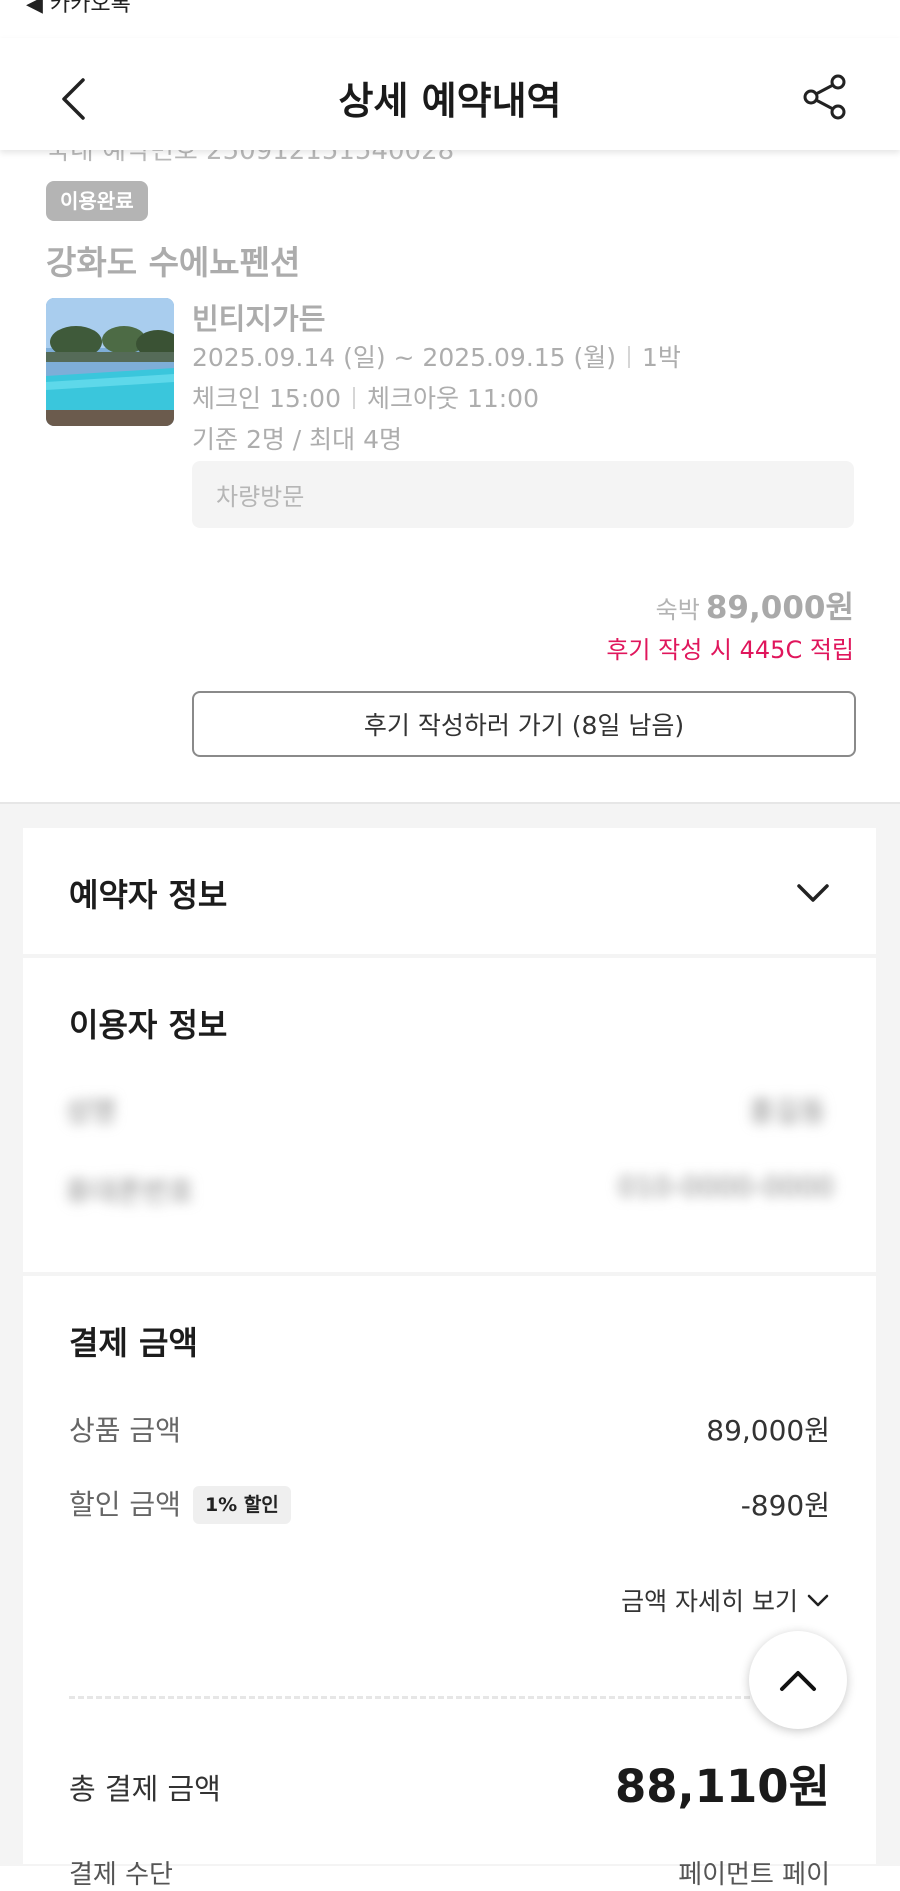 The height and width of the screenshot is (1891, 900). I want to click on stay-dates-row: 2025.09.14 (일) ~ 2025.09.15 (월) 1박, so click(436, 356).